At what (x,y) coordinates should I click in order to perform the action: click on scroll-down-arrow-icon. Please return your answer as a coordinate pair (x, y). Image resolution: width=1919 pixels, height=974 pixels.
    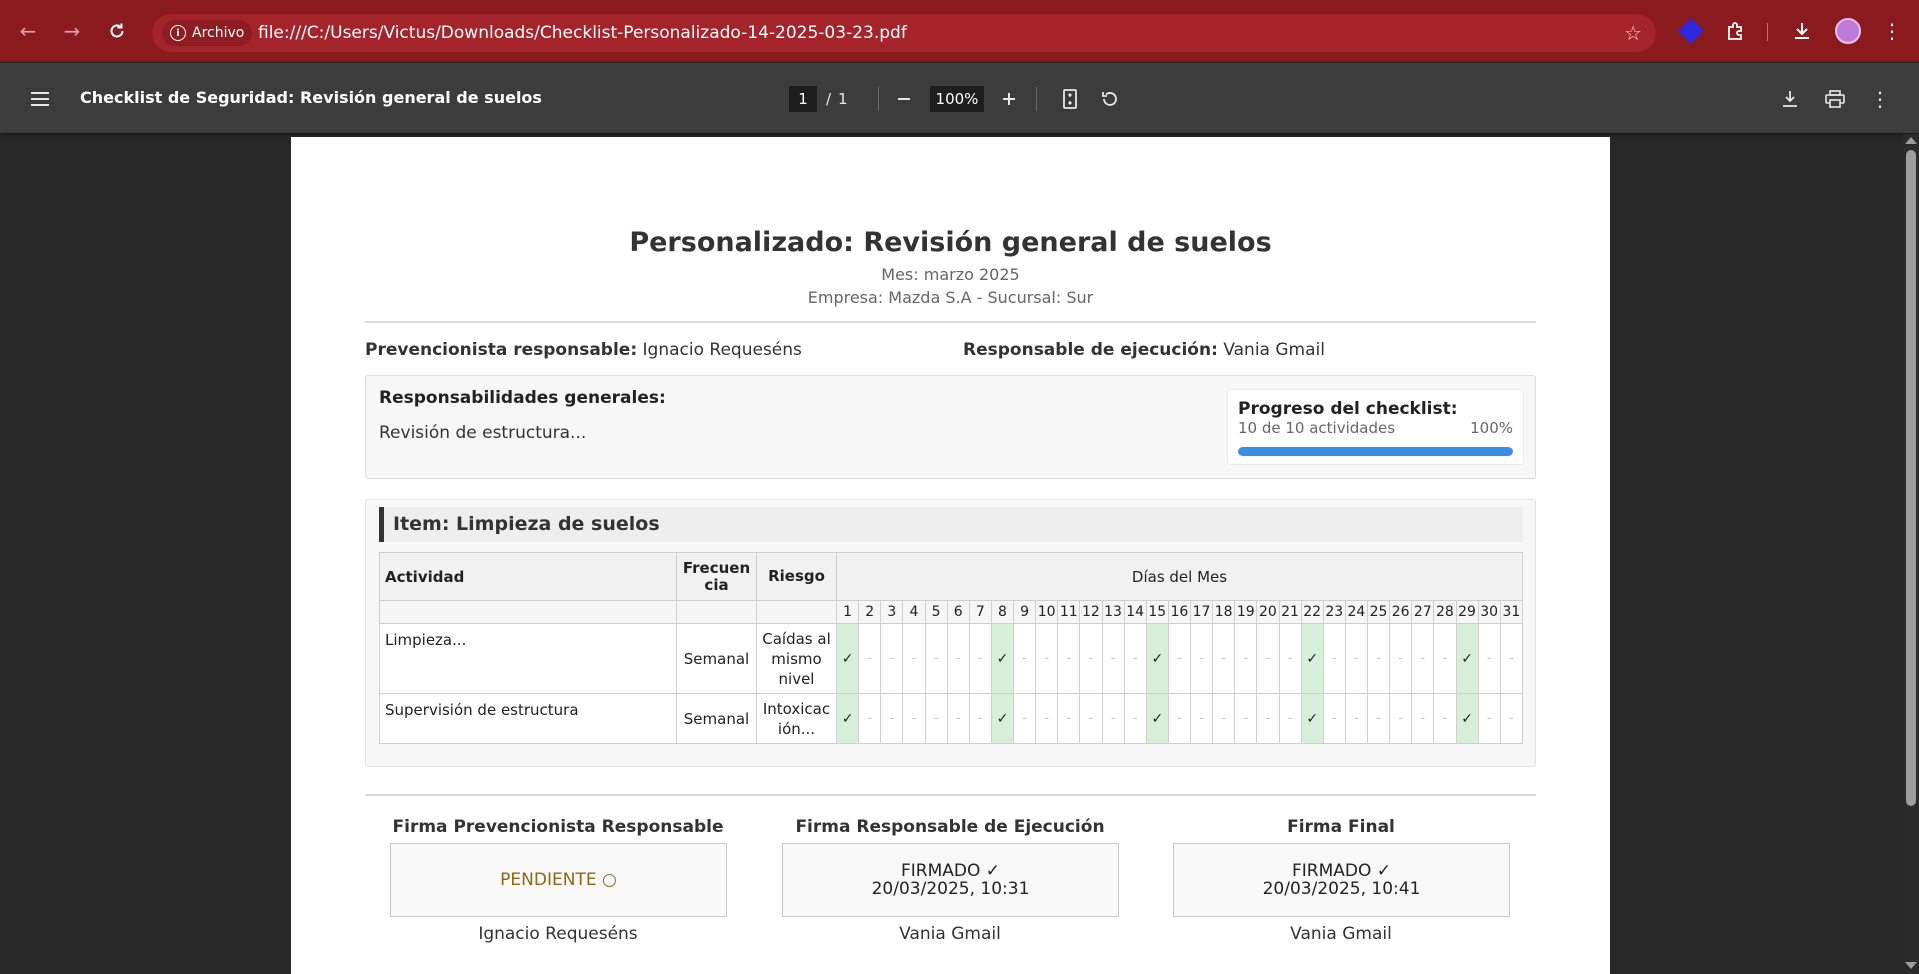
    Looking at the image, I should click on (1911, 965).